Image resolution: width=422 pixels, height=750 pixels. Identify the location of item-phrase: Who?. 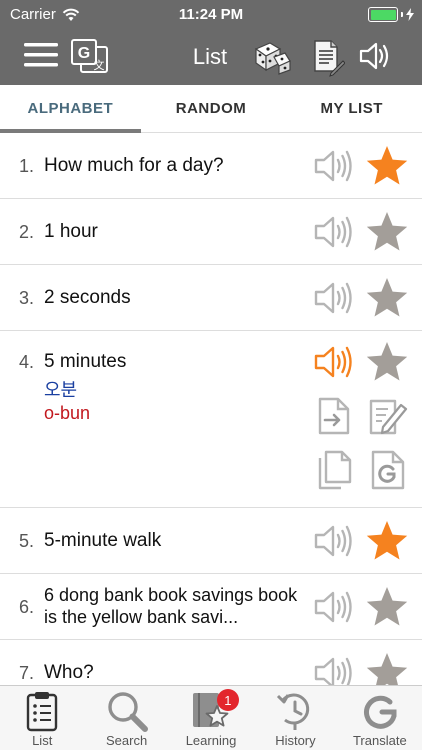
(69, 672).